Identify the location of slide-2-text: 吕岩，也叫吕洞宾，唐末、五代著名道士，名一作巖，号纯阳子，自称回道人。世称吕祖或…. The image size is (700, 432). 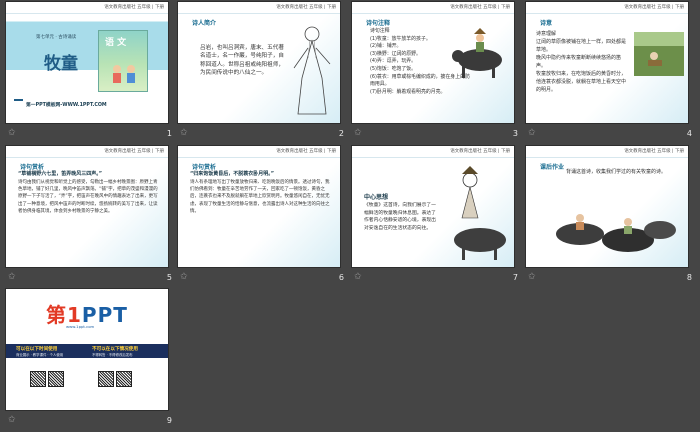
(242, 60).